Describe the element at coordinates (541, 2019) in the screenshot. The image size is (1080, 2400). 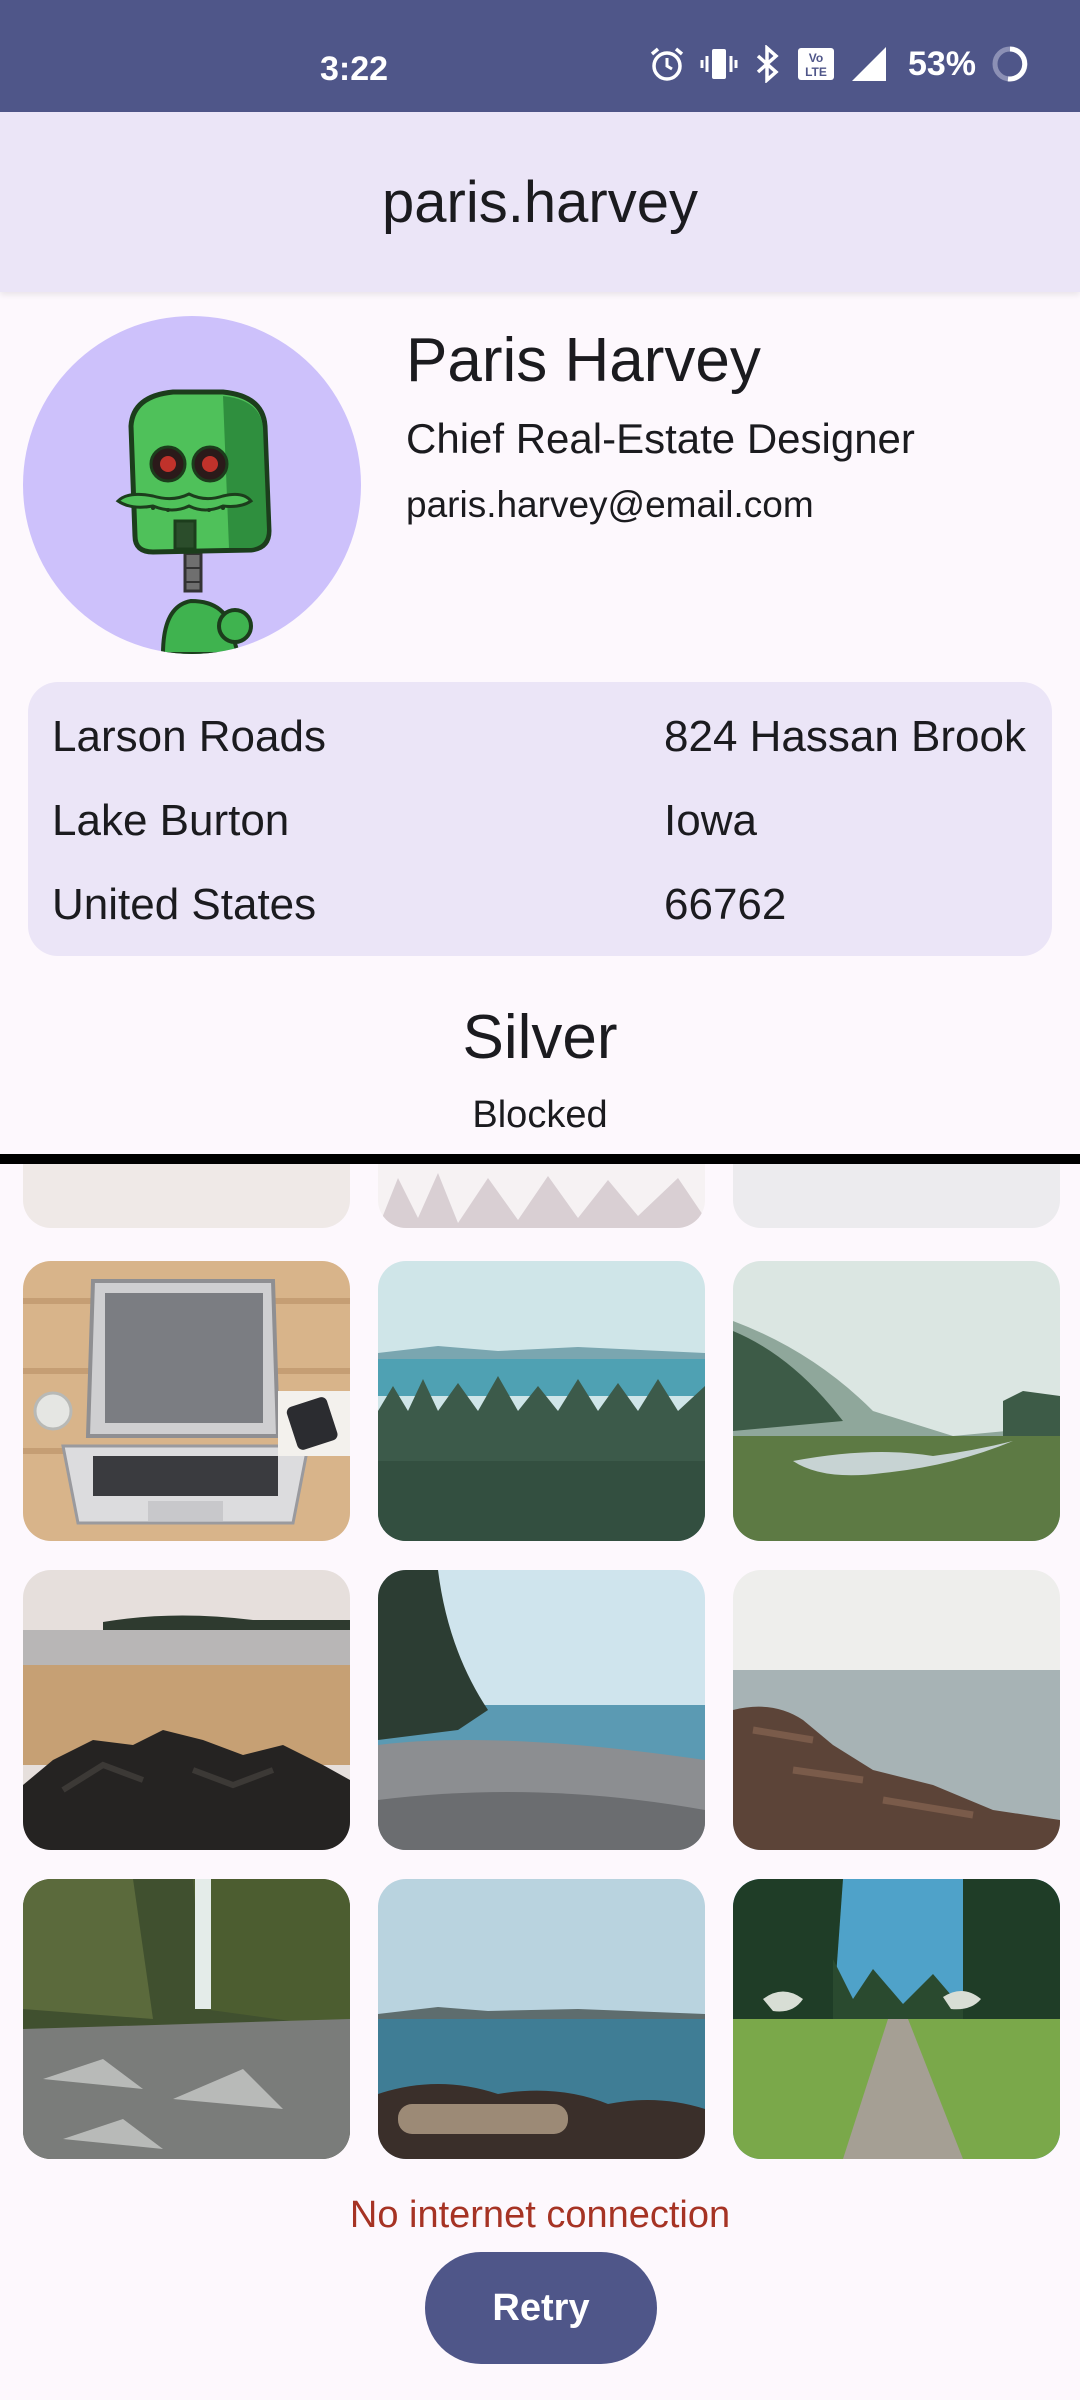
I see `photo-sea-driftwood` at that location.